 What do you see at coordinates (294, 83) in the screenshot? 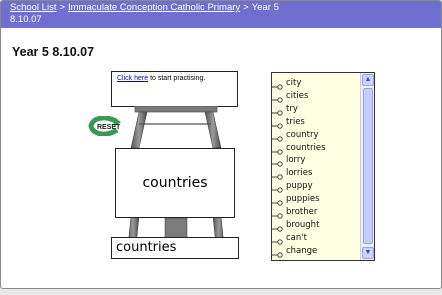
I see `list-item-word: city` at bounding box center [294, 83].